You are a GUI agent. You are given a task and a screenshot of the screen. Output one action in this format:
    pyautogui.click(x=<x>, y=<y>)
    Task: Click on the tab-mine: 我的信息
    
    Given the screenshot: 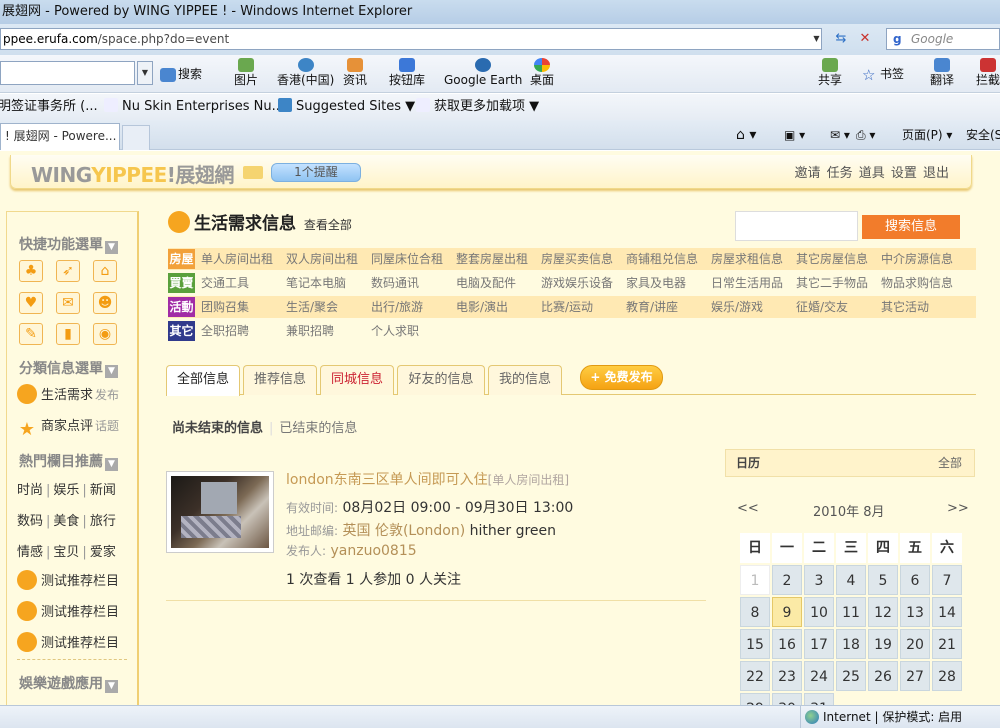 What is the action you would take?
    pyautogui.click(x=525, y=380)
    